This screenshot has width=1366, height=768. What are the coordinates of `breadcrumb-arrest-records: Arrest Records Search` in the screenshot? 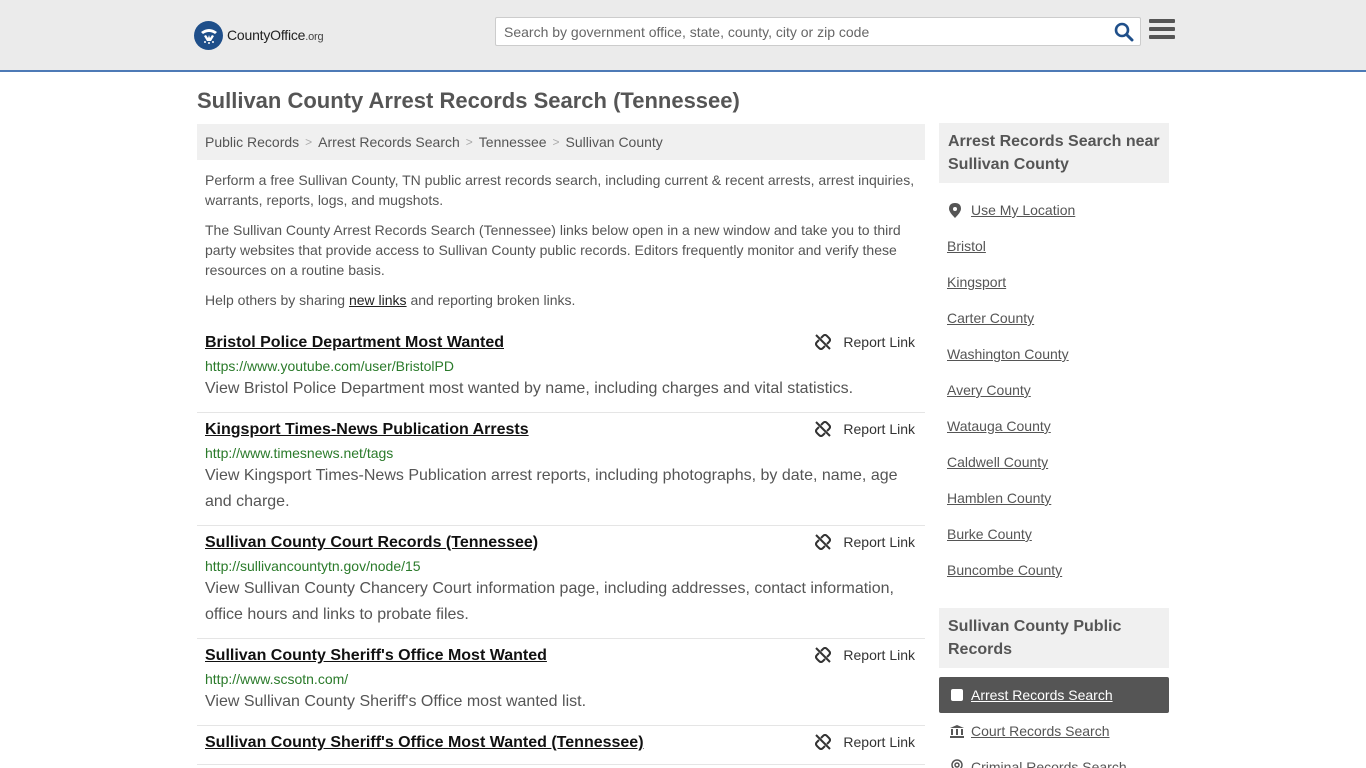 It's located at (389, 142).